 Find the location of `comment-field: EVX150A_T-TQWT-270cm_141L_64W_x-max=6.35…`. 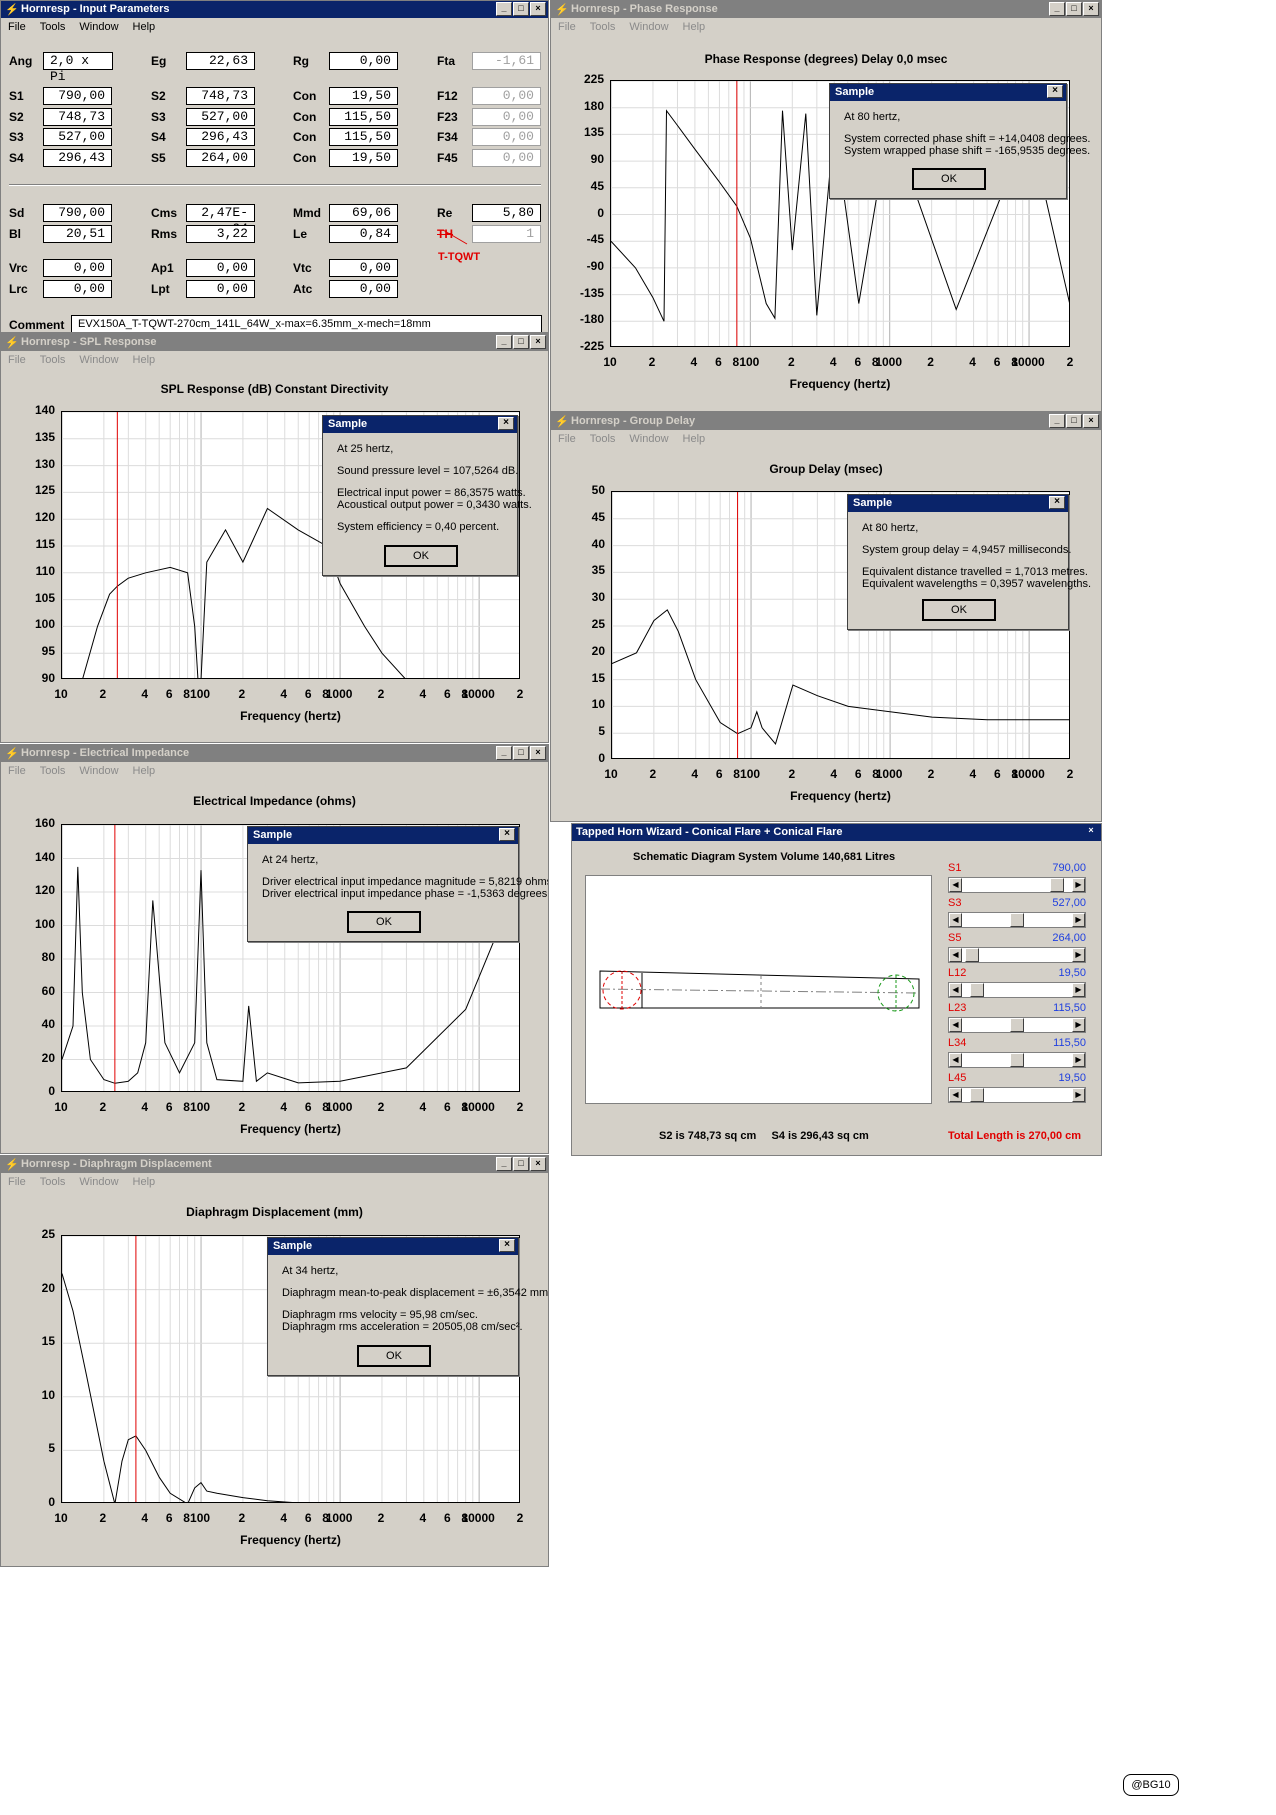

comment-field: EVX150A_T-TQWT-270cm_141L_64W_x-max=6.35… is located at coordinates (306, 323).